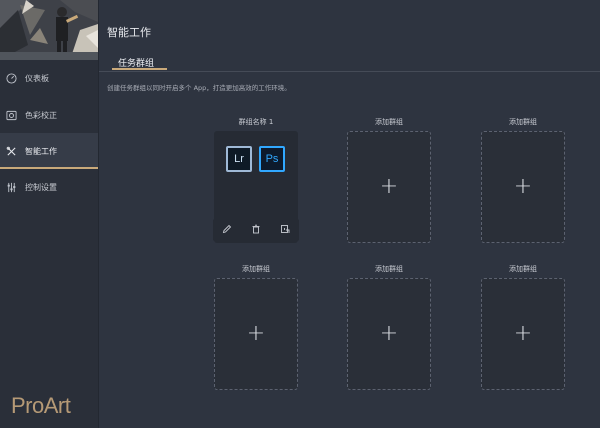  I want to click on page-description: 创建任务群组以同时开启多个 App，打造更加高效的工作环境。, so click(199, 88).